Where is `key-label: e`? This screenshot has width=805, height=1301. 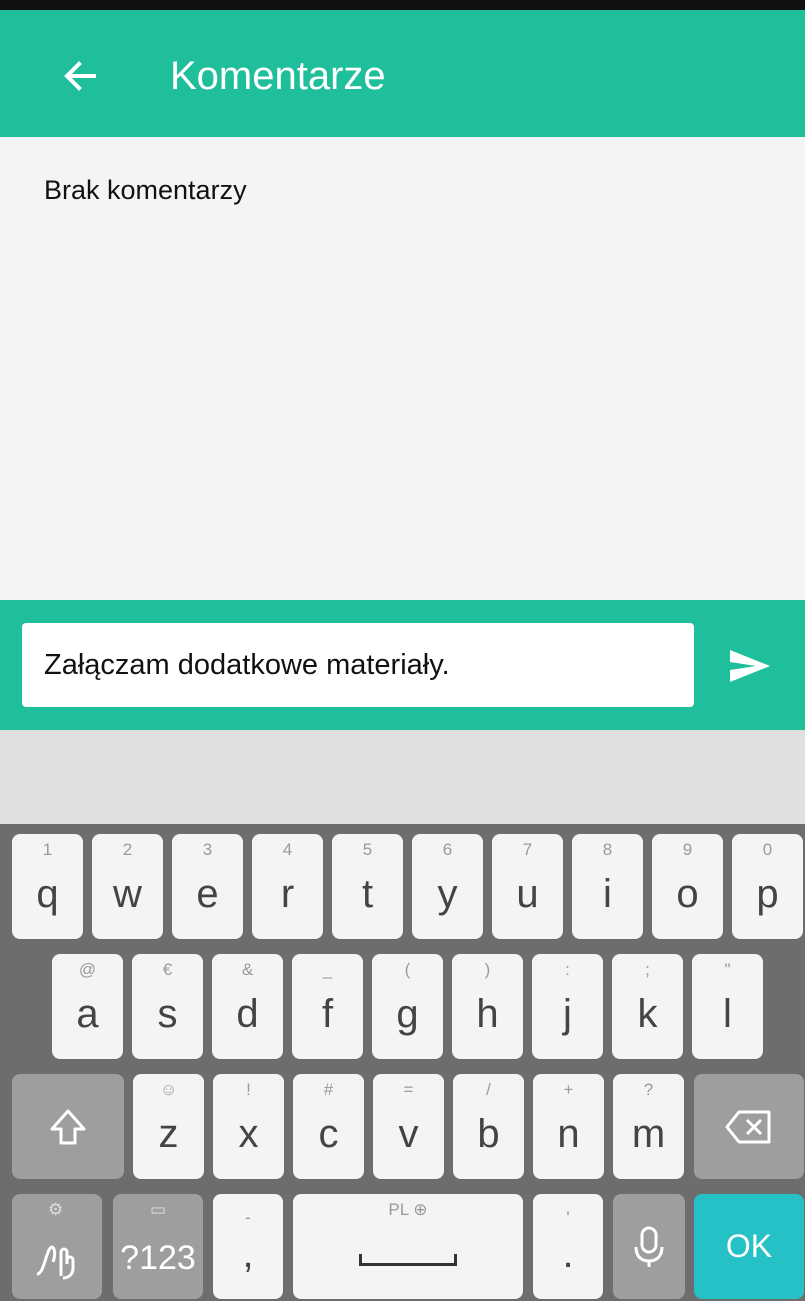 key-label: e is located at coordinates (207, 894).